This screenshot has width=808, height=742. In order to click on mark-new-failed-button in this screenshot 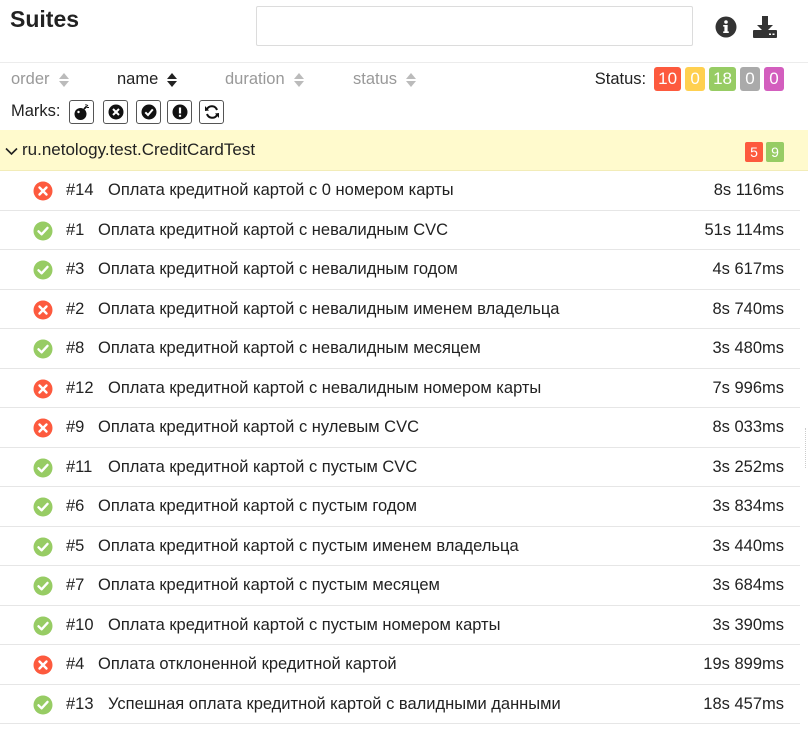, I will do `click(115, 112)`.